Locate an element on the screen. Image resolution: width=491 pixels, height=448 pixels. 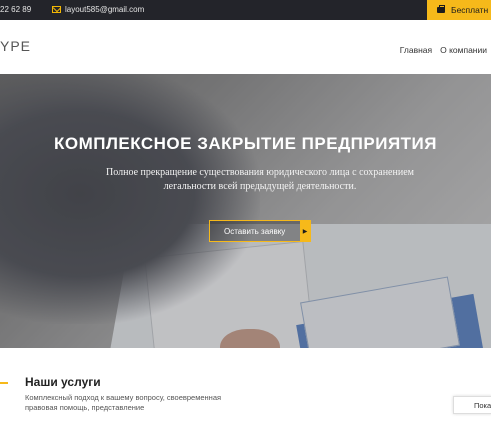
site-header: YPE Главная О компании is located at coordinates (245, 47).